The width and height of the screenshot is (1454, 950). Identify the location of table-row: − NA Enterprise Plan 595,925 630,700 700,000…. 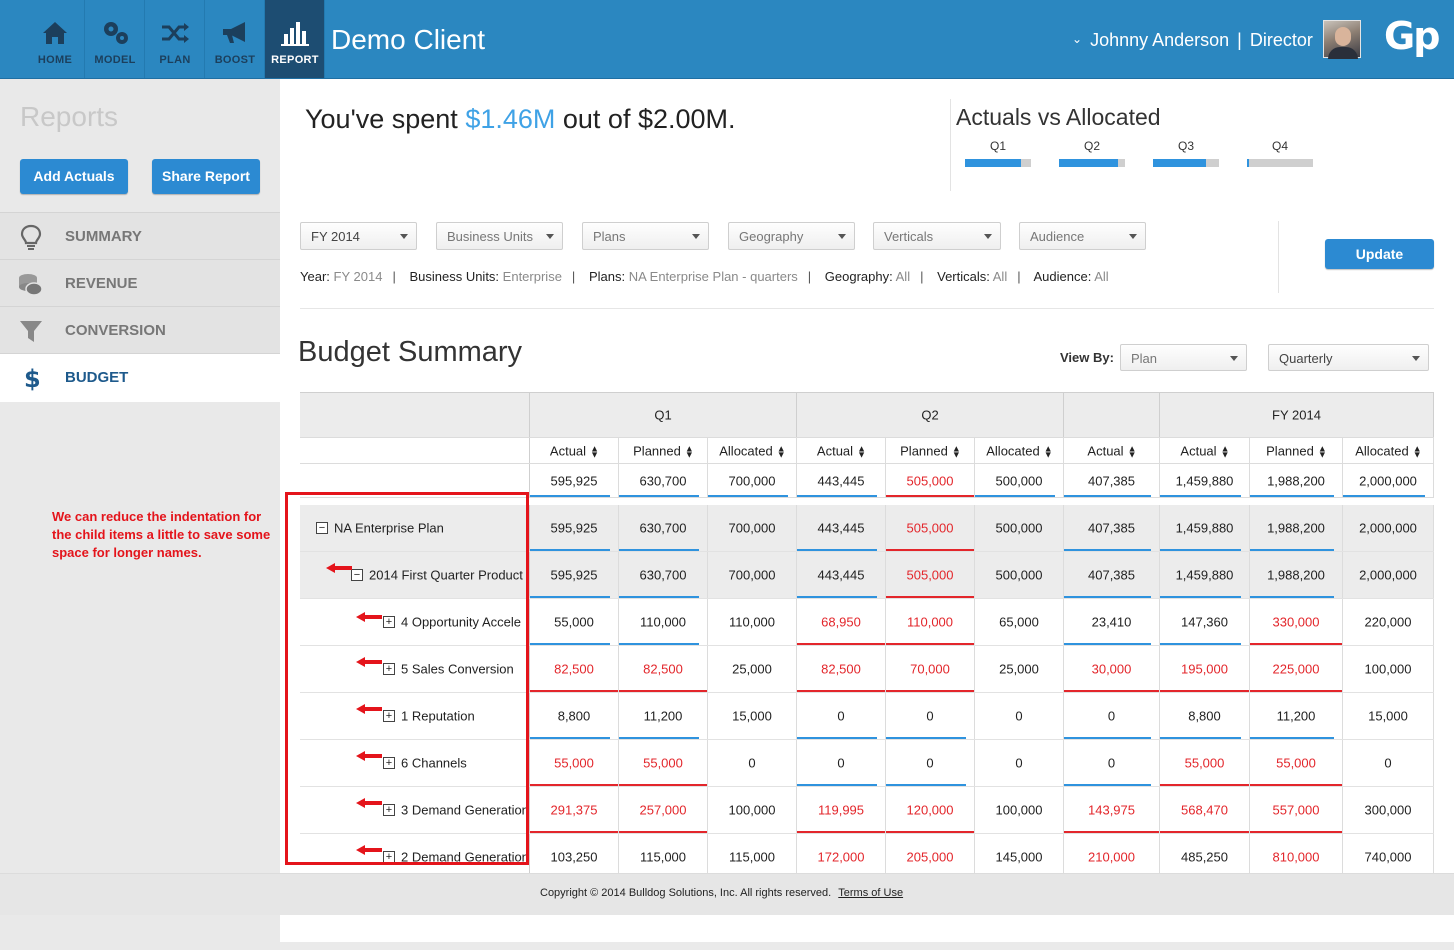
(867, 528).